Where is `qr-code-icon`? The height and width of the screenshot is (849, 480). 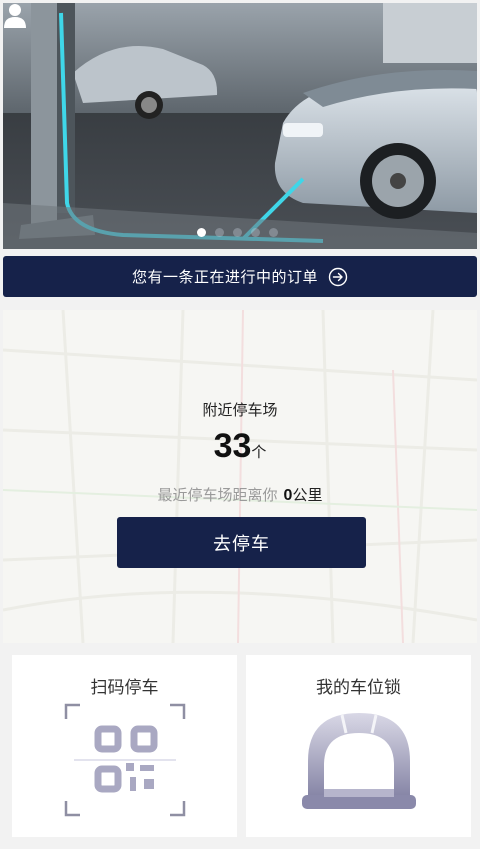 qr-code-icon is located at coordinates (125, 760).